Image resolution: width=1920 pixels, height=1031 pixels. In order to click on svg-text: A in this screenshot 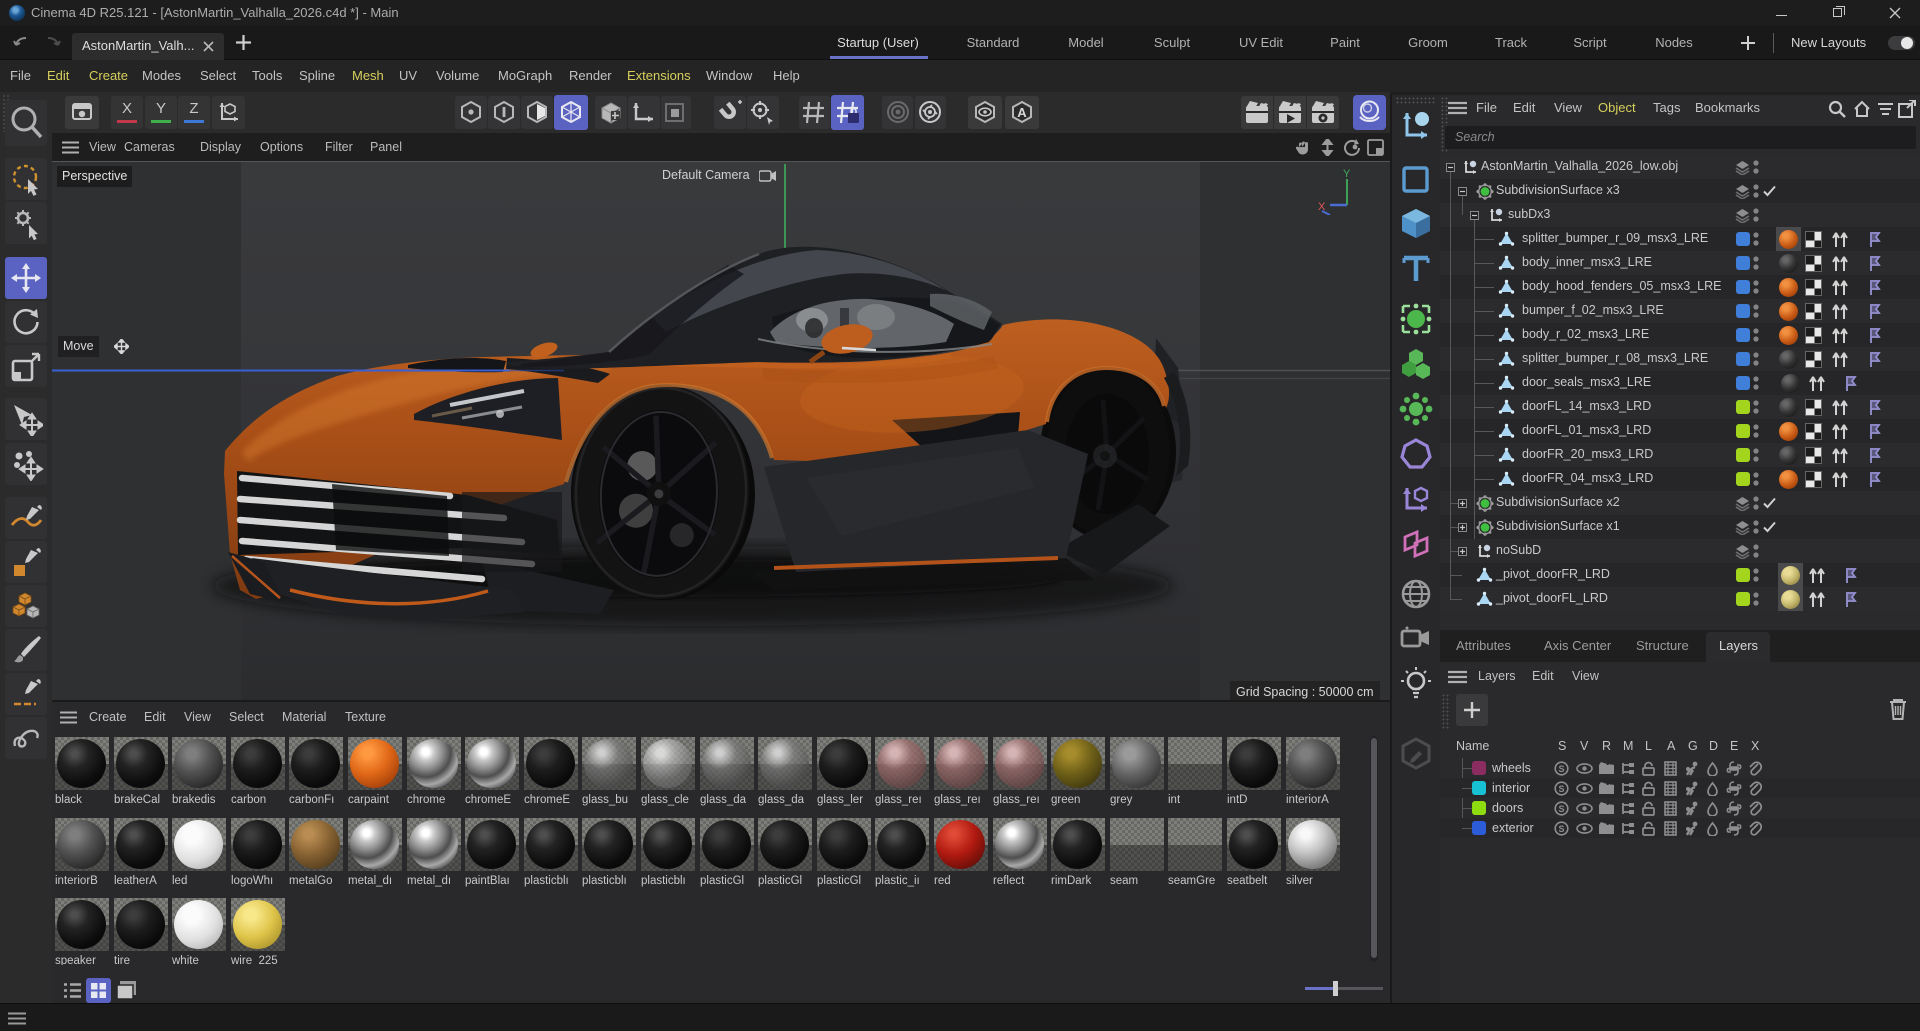, I will do `click(1022, 112)`.